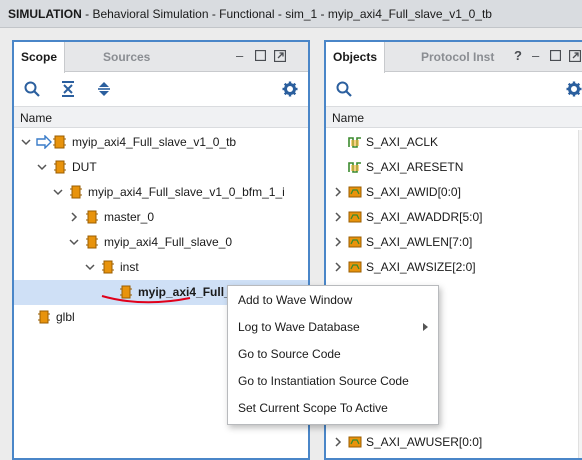 The height and width of the screenshot is (460, 582). What do you see at coordinates (454, 89) in the screenshot?
I see `objects-toolbar` at bounding box center [454, 89].